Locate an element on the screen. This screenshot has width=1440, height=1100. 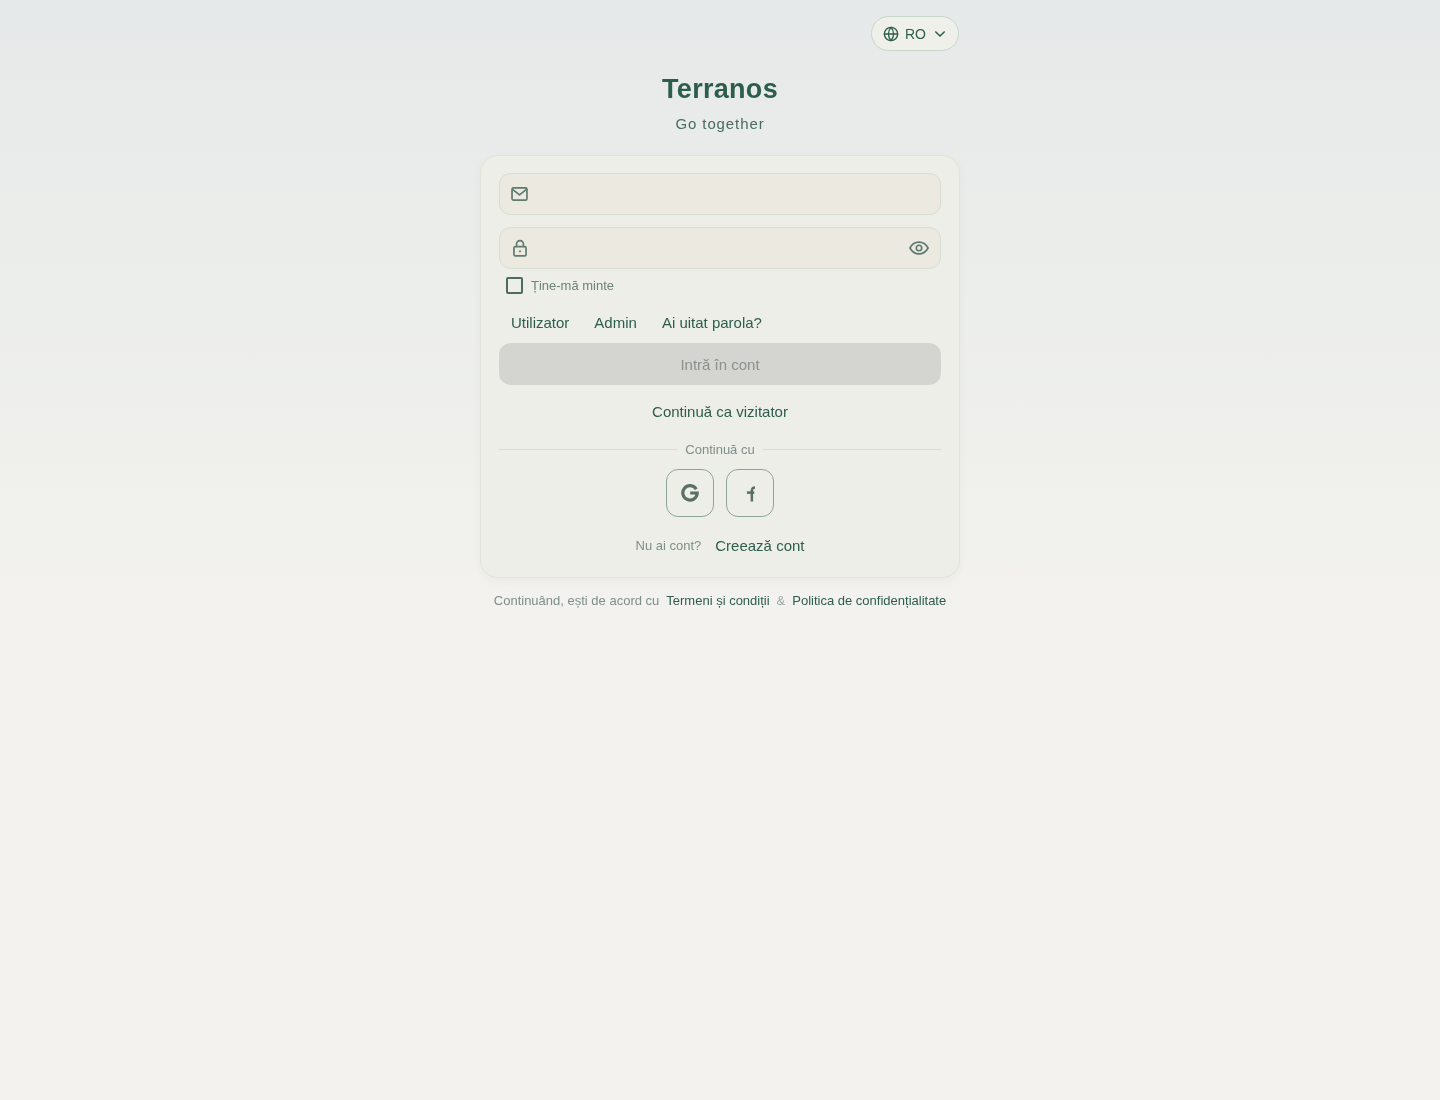
f-logo-icon is located at coordinates (750, 493).